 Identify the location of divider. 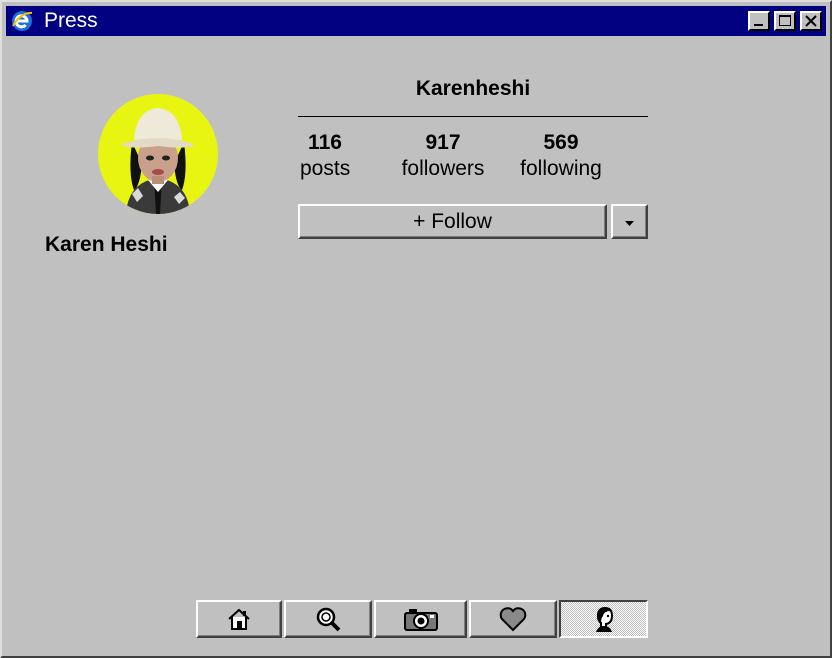
(473, 116).